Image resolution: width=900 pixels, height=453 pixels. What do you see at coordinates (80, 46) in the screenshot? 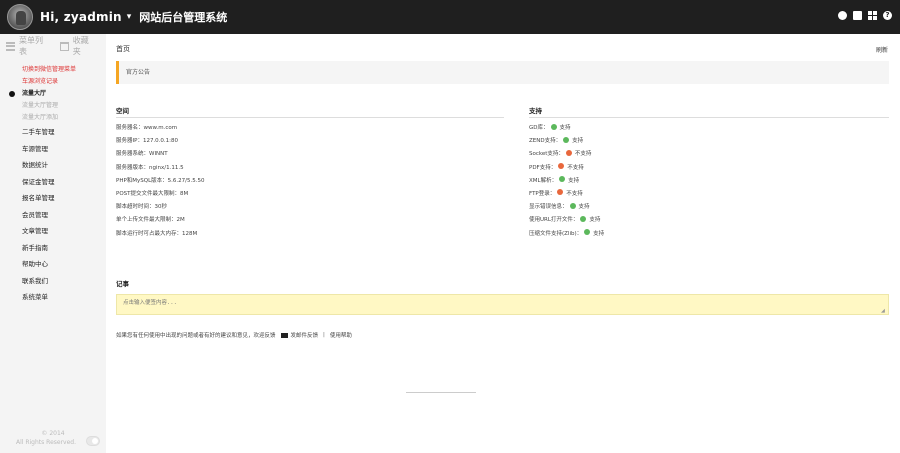
I see `tab-label: 收藏夹` at bounding box center [80, 46].